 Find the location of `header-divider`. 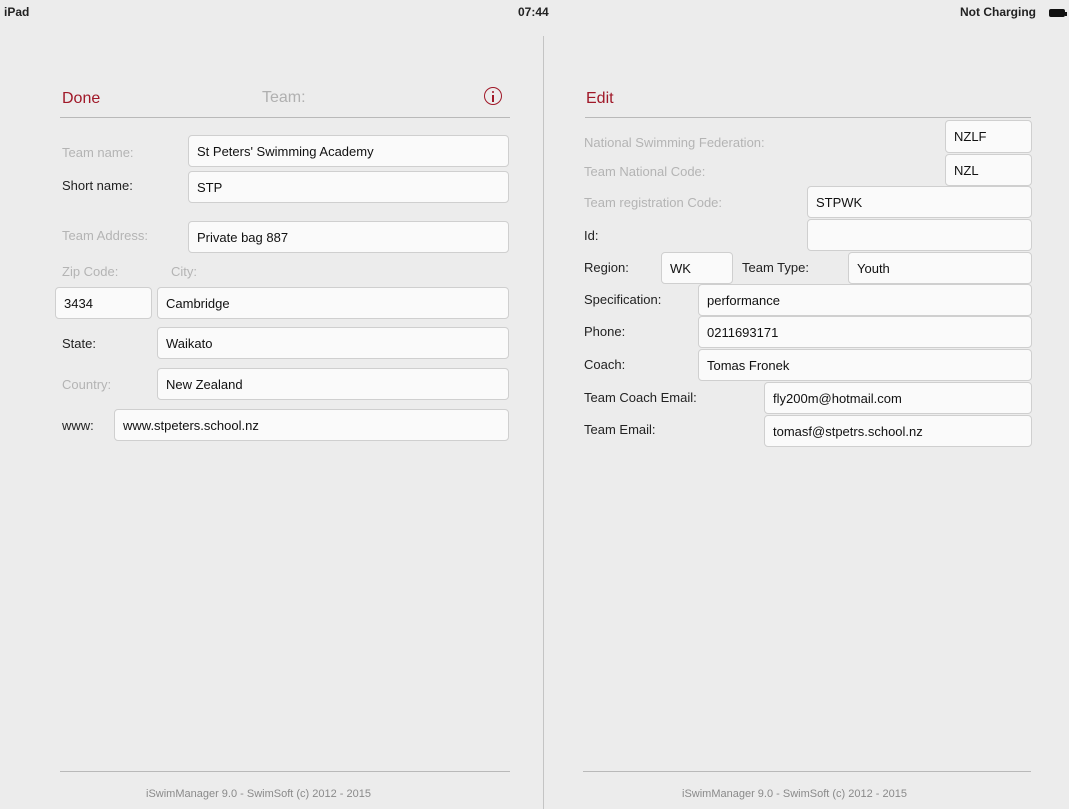

header-divider is located at coordinates (285, 117).